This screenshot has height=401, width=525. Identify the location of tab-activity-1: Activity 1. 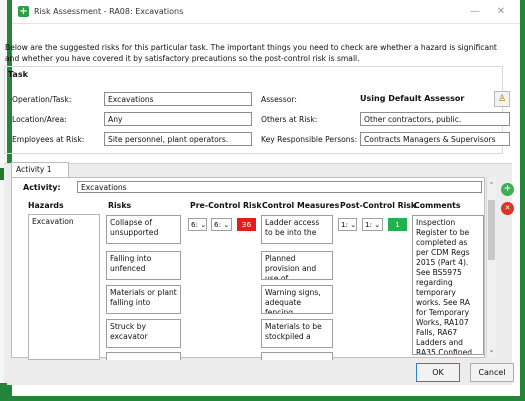
(40, 169).